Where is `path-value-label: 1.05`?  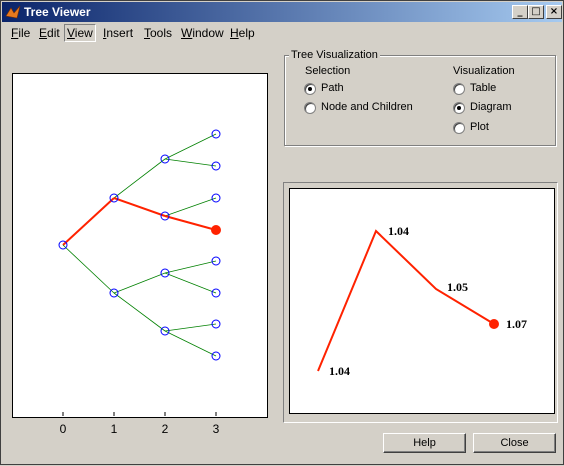
path-value-label: 1.05 is located at coordinates (457, 287).